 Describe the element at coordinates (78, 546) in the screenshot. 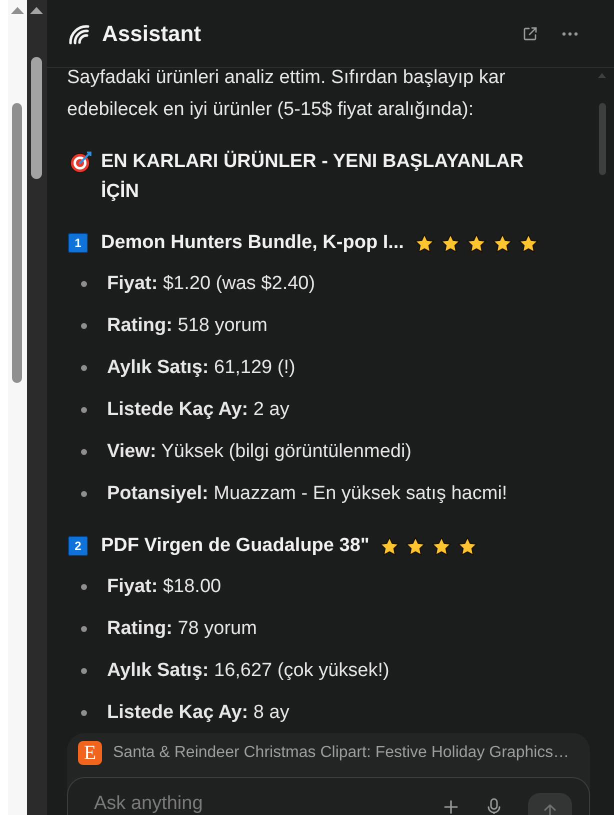

I see `item-number-badge: 2` at that location.